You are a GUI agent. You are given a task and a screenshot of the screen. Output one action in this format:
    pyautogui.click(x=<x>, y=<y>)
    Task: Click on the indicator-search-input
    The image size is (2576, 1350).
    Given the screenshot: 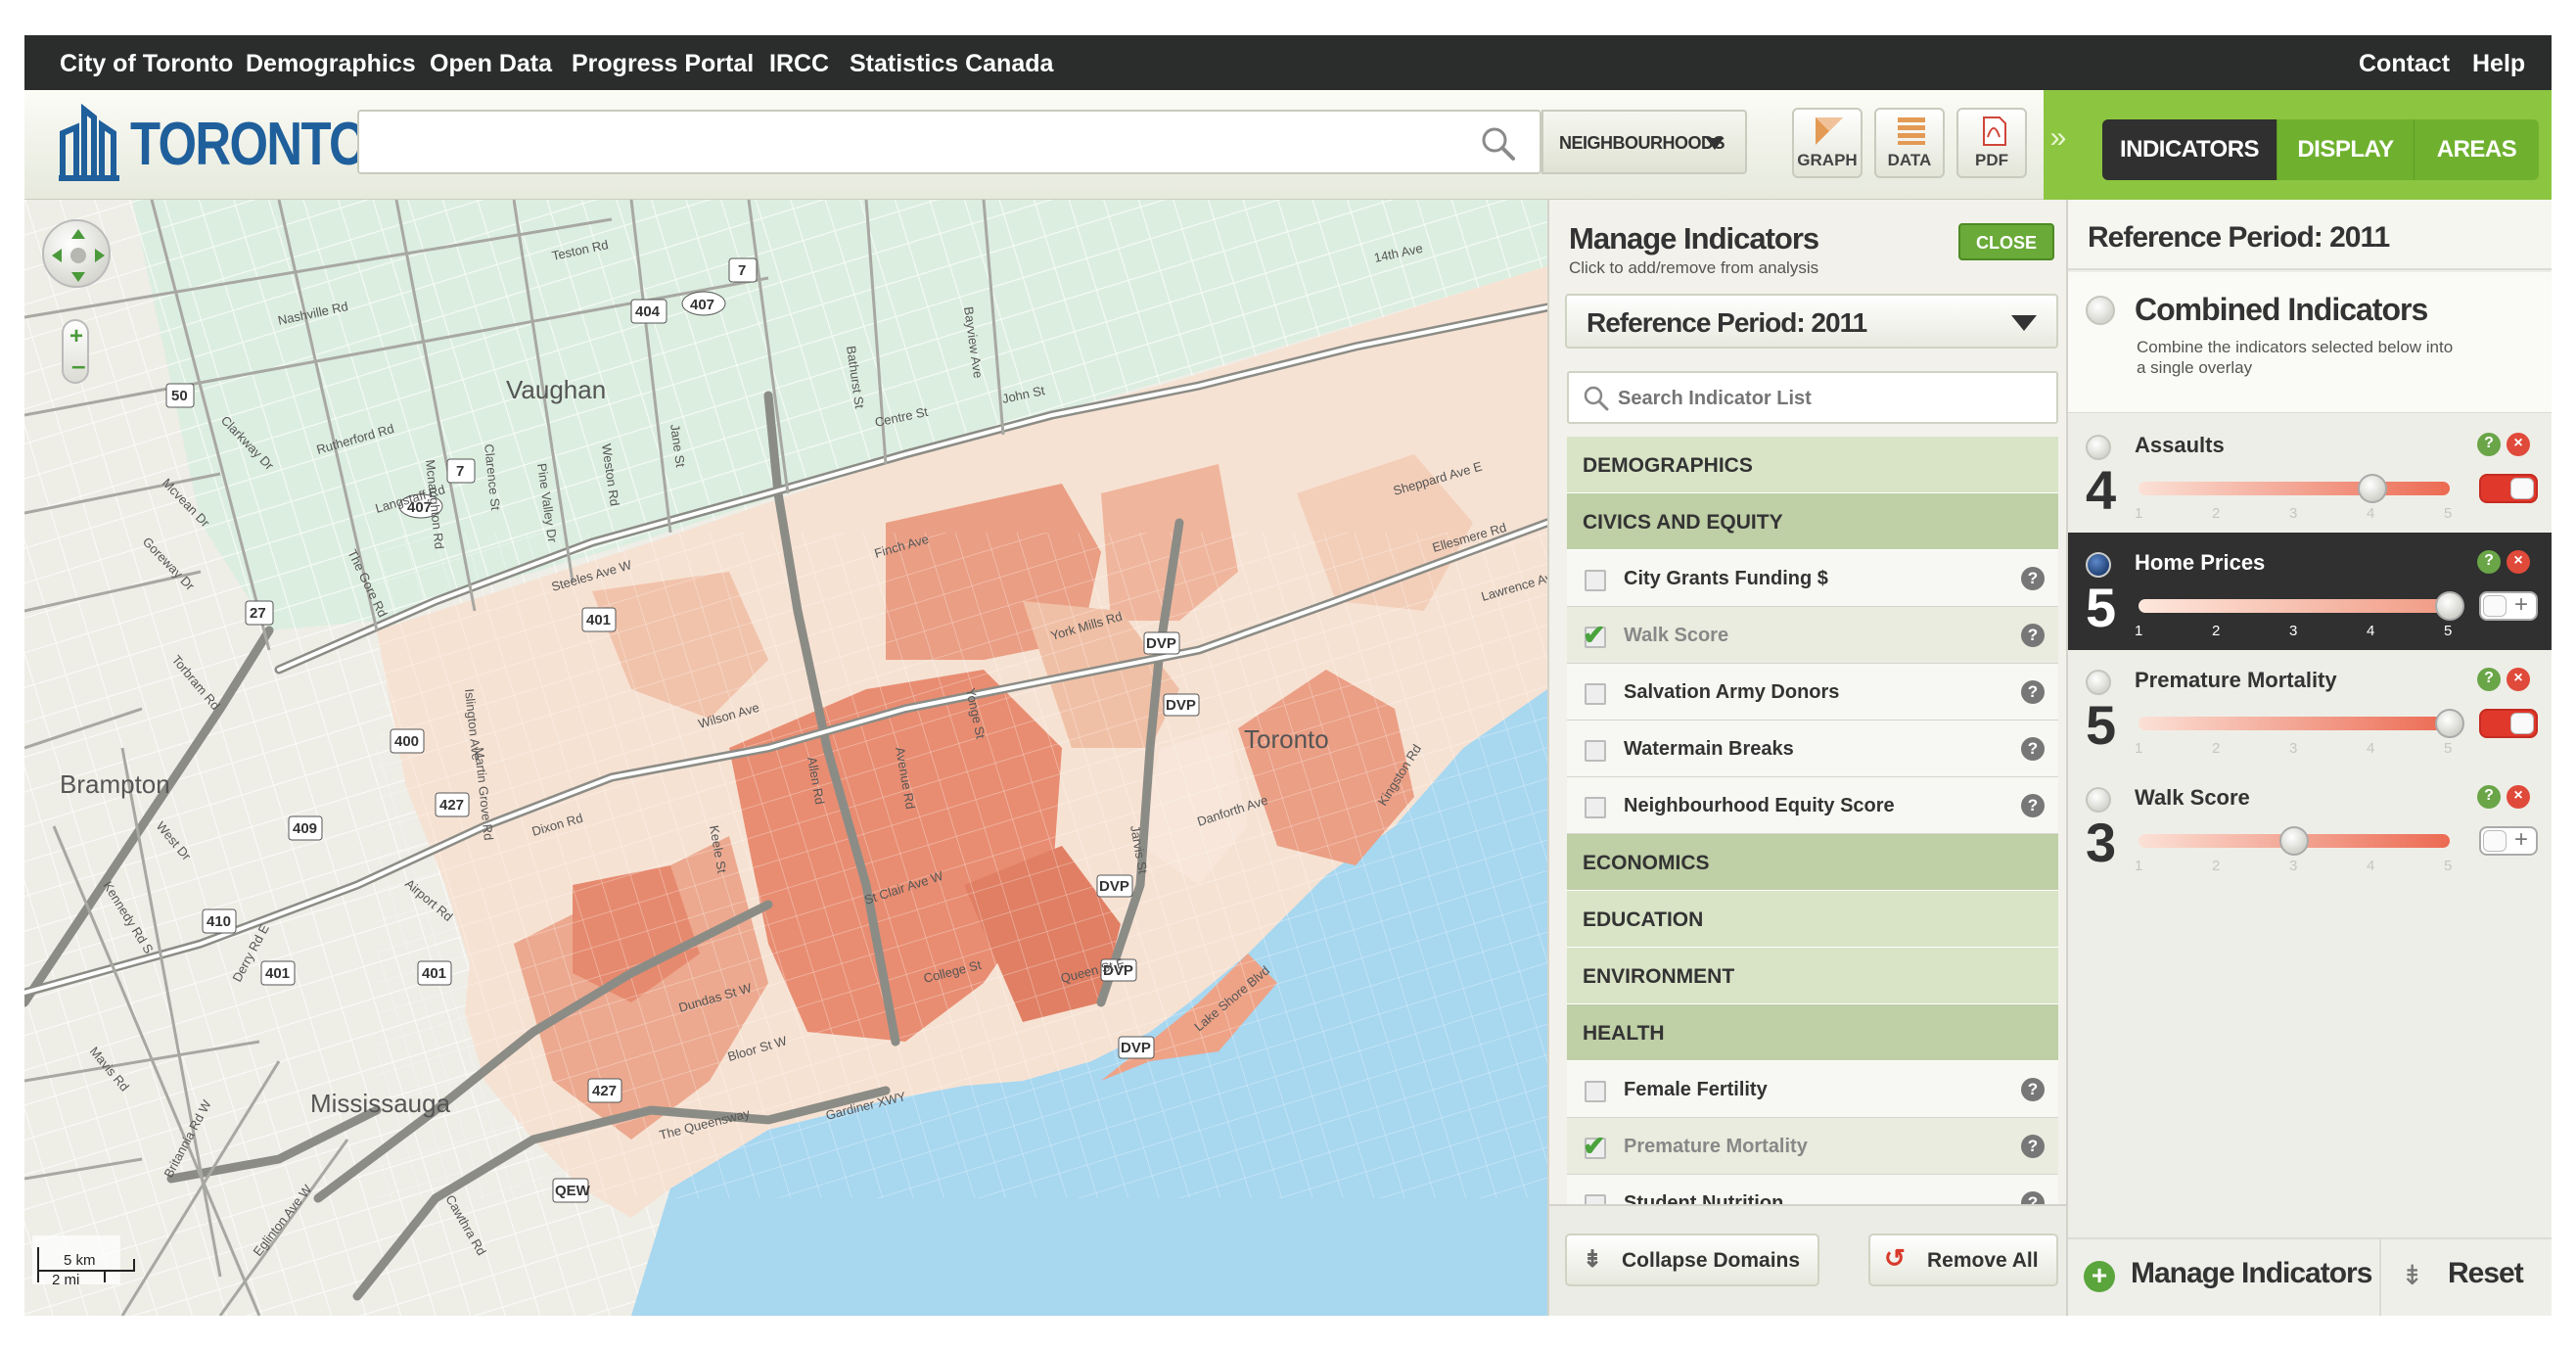 What is the action you would take?
    pyautogui.click(x=1833, y=398)
    